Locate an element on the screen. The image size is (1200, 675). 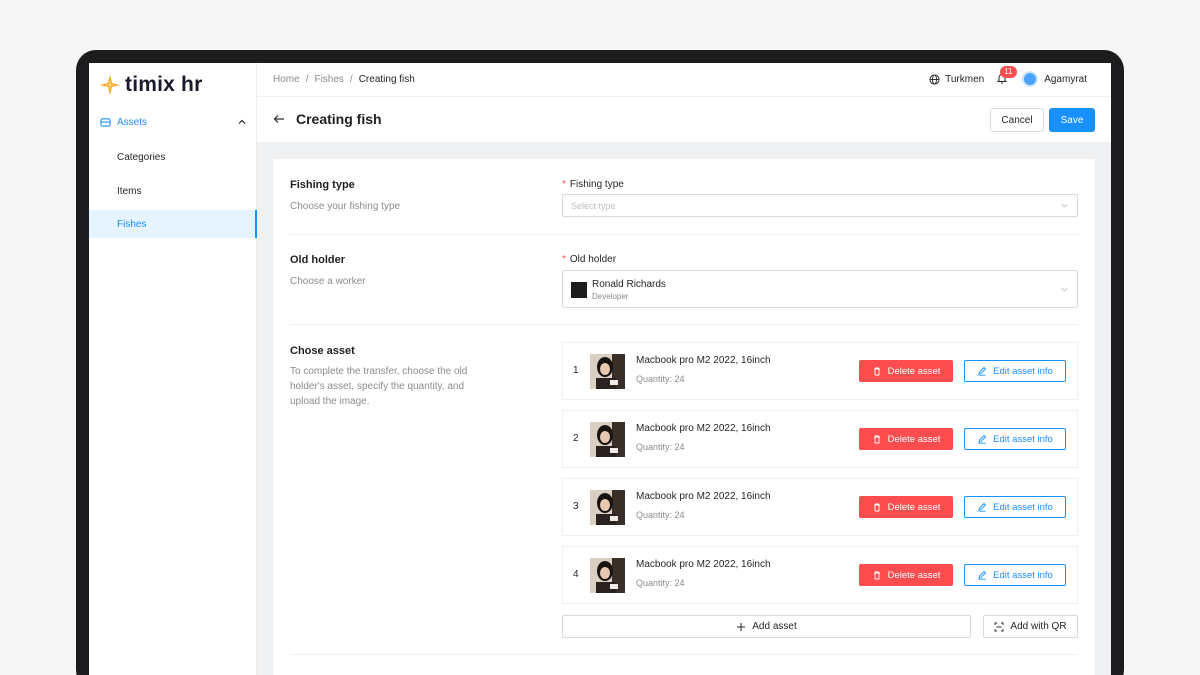
save-button: Save is located at coordinates (1072, 120).